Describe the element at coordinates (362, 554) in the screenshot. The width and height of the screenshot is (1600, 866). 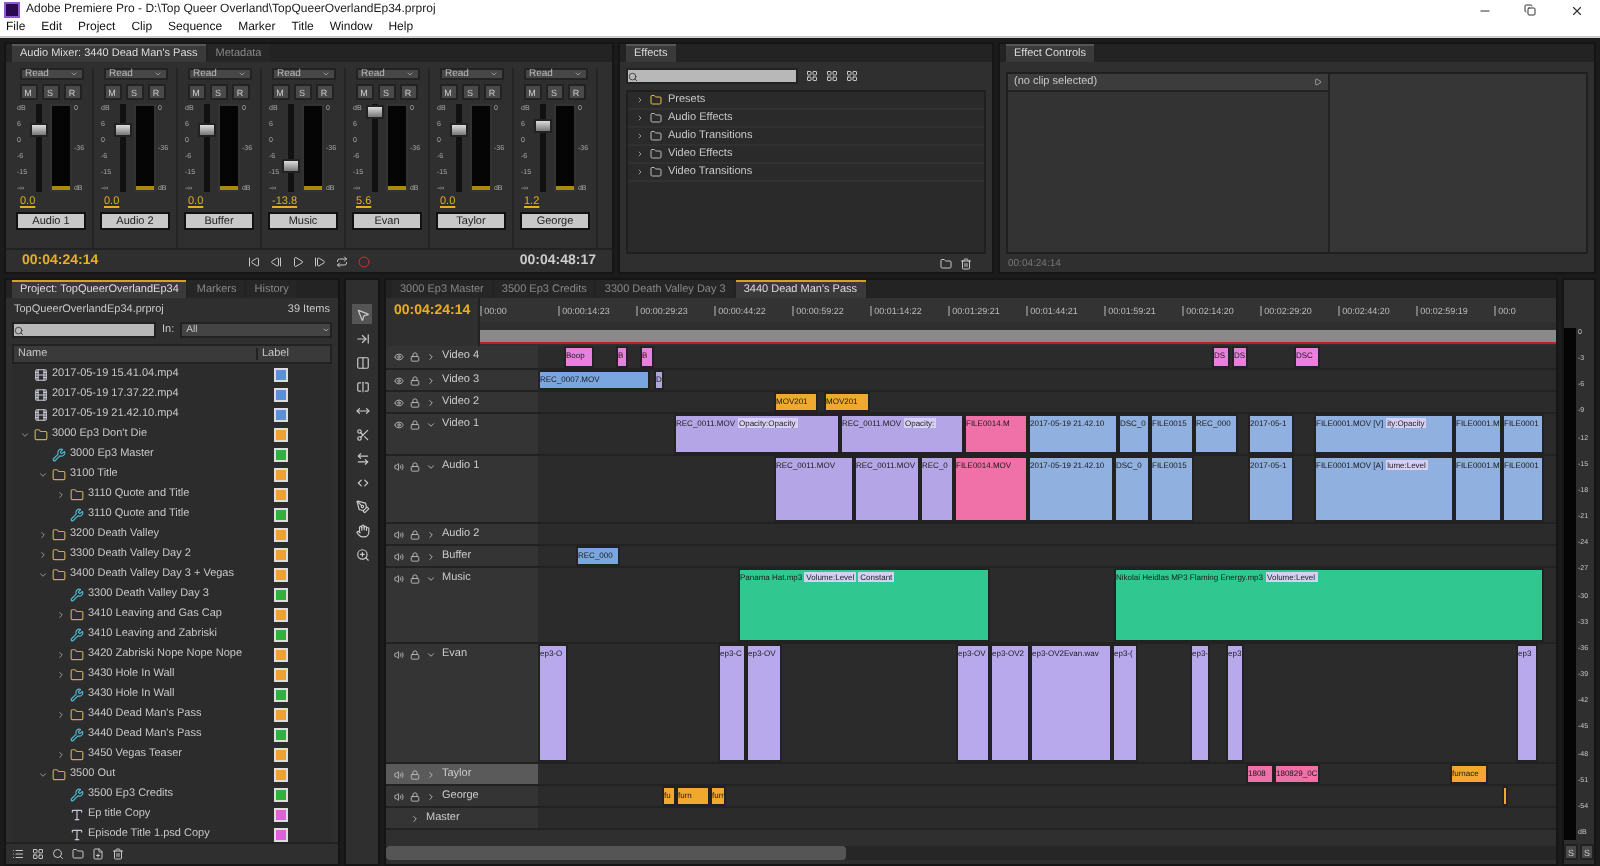
I see `zoom-tool-icon` at that location.